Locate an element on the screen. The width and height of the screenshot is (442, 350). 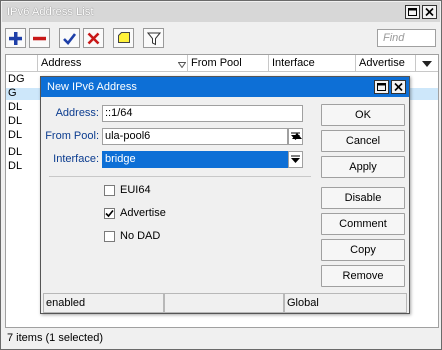
row-flag: G is located at coordinates (12, 93).